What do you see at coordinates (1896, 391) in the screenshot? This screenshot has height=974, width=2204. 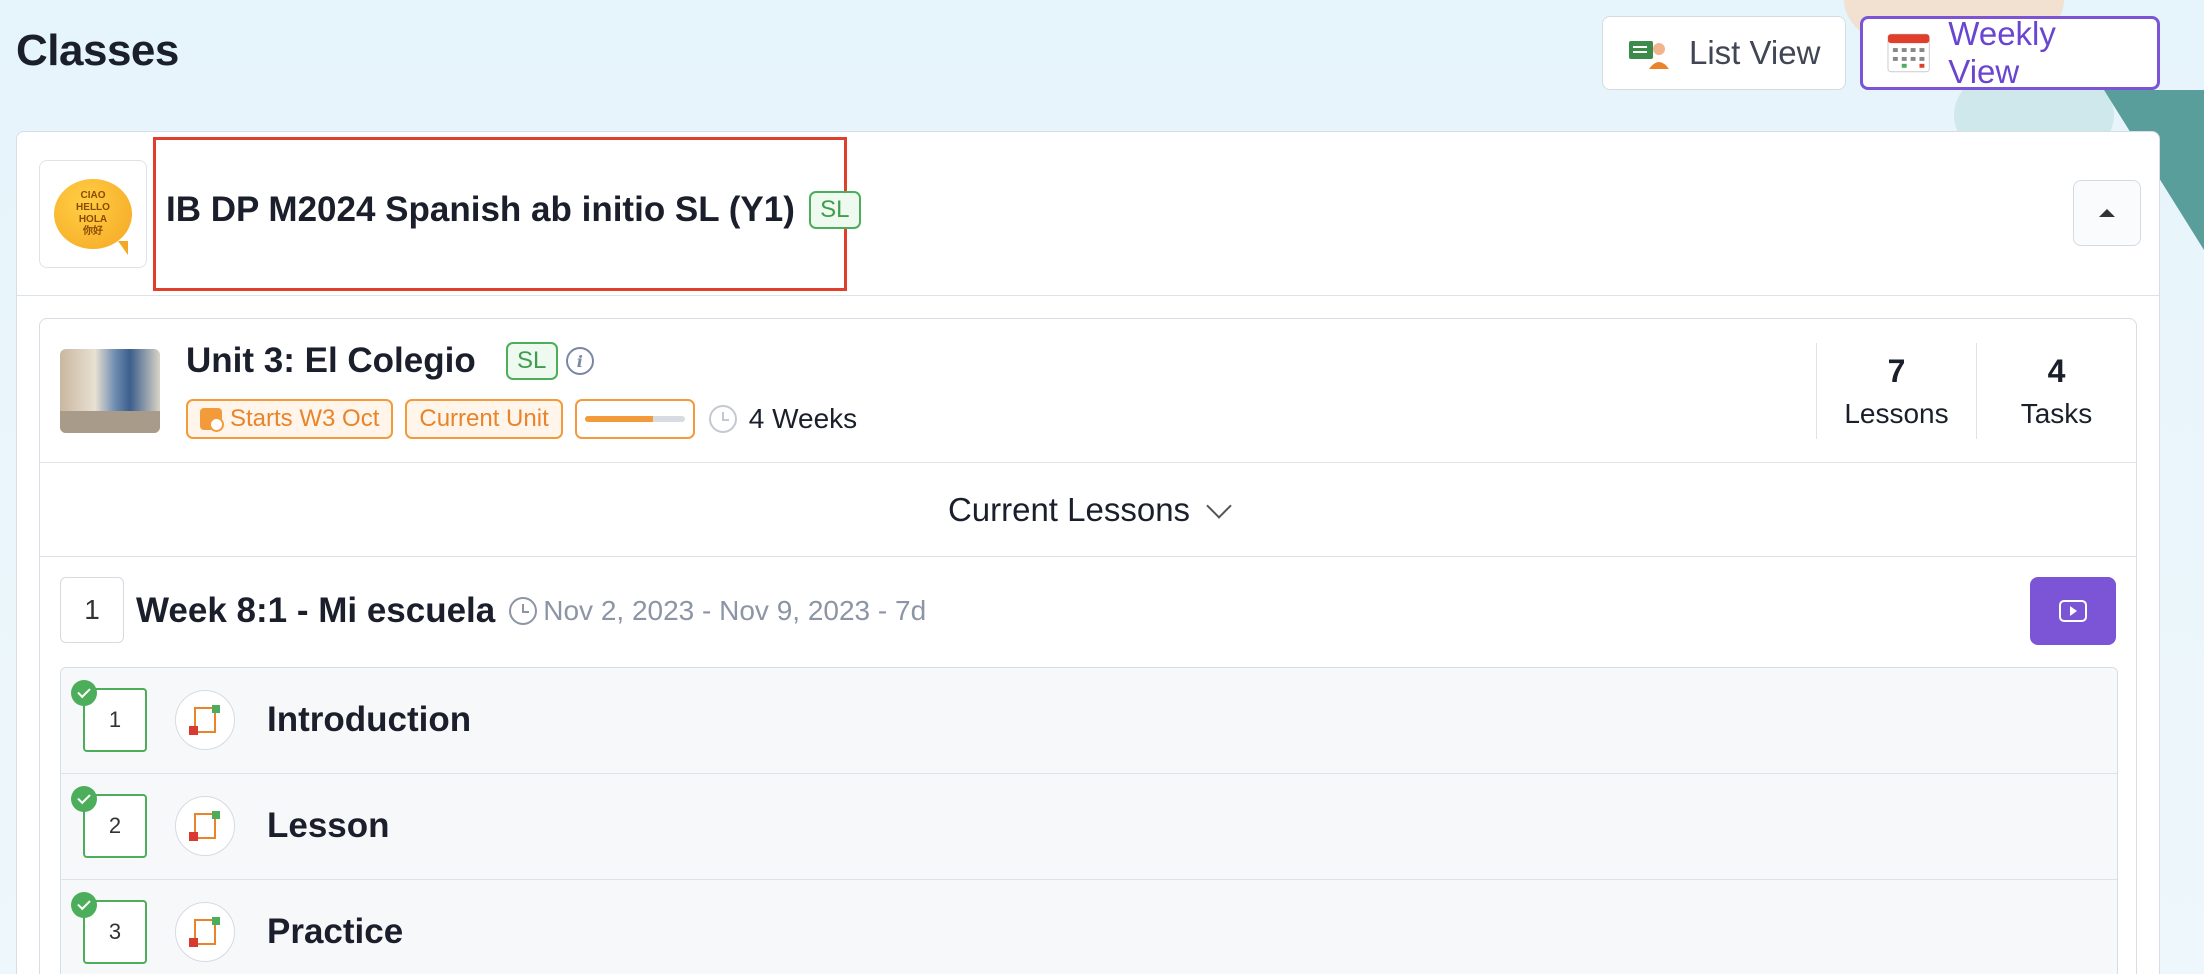 I see `stat-lessons: 7 Lessons` at bounding box center [1896, 391].